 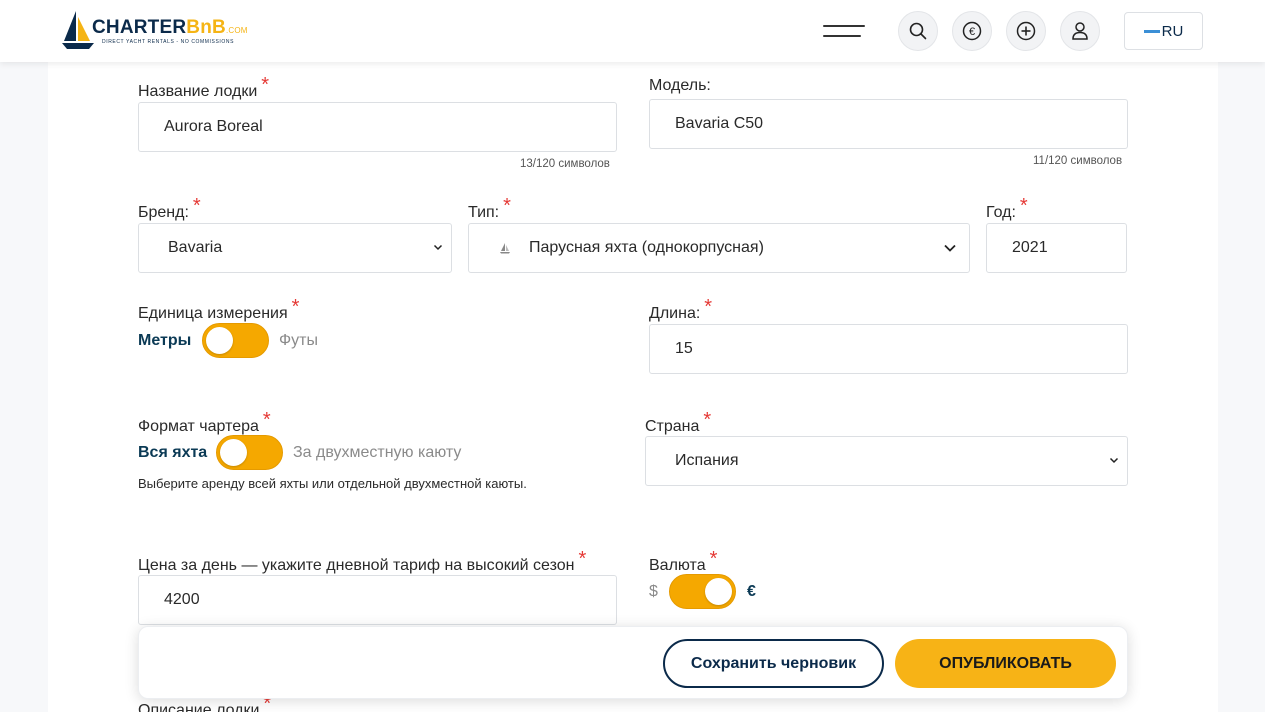 What do you see at coordinates (377, 600) in the screenshot?
I see `price-input` at bounding box center [377, 600].